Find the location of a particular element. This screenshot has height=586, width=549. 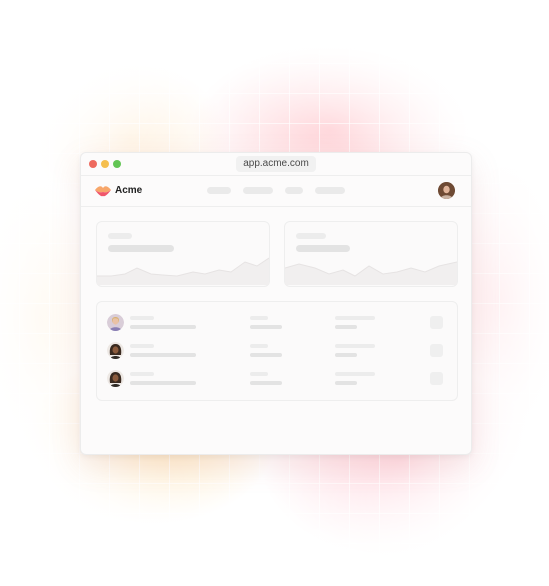

acme-logo-icon is located at coordinates (103, 191).